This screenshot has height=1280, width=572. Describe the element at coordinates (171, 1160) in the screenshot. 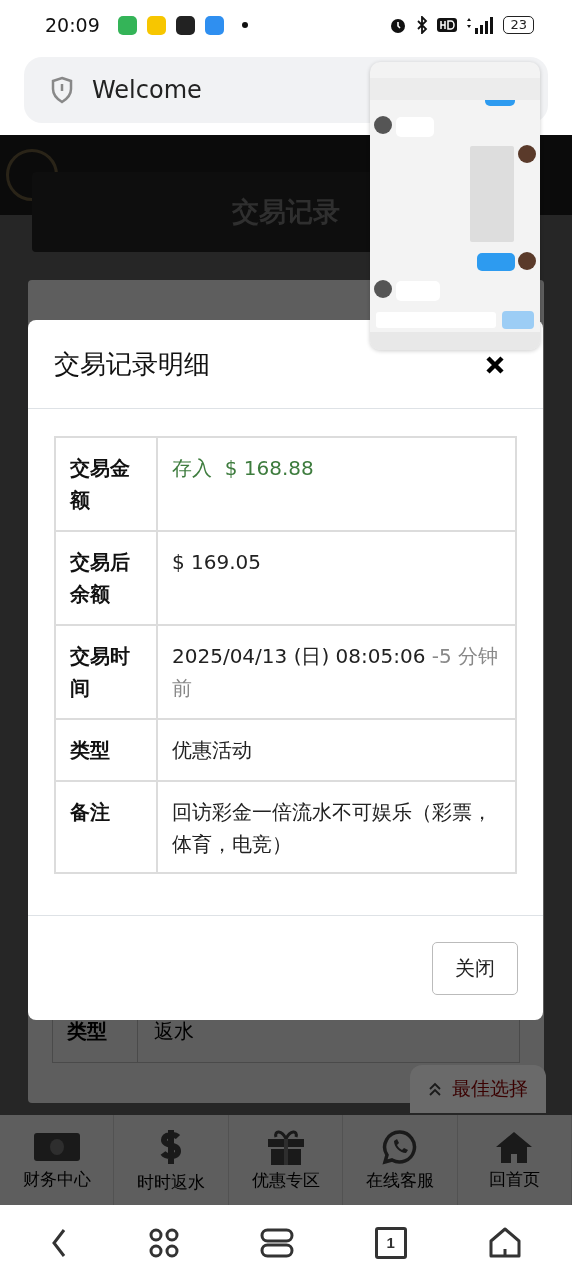

I see `nav-item: 时时返水` at that location.